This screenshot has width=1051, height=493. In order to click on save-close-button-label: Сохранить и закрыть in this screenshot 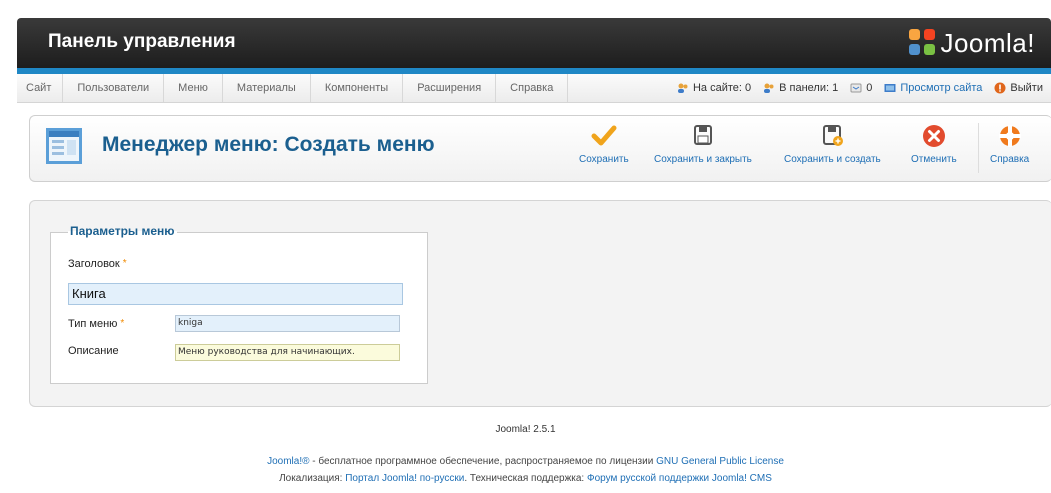, I will do `click(703, 159)`.